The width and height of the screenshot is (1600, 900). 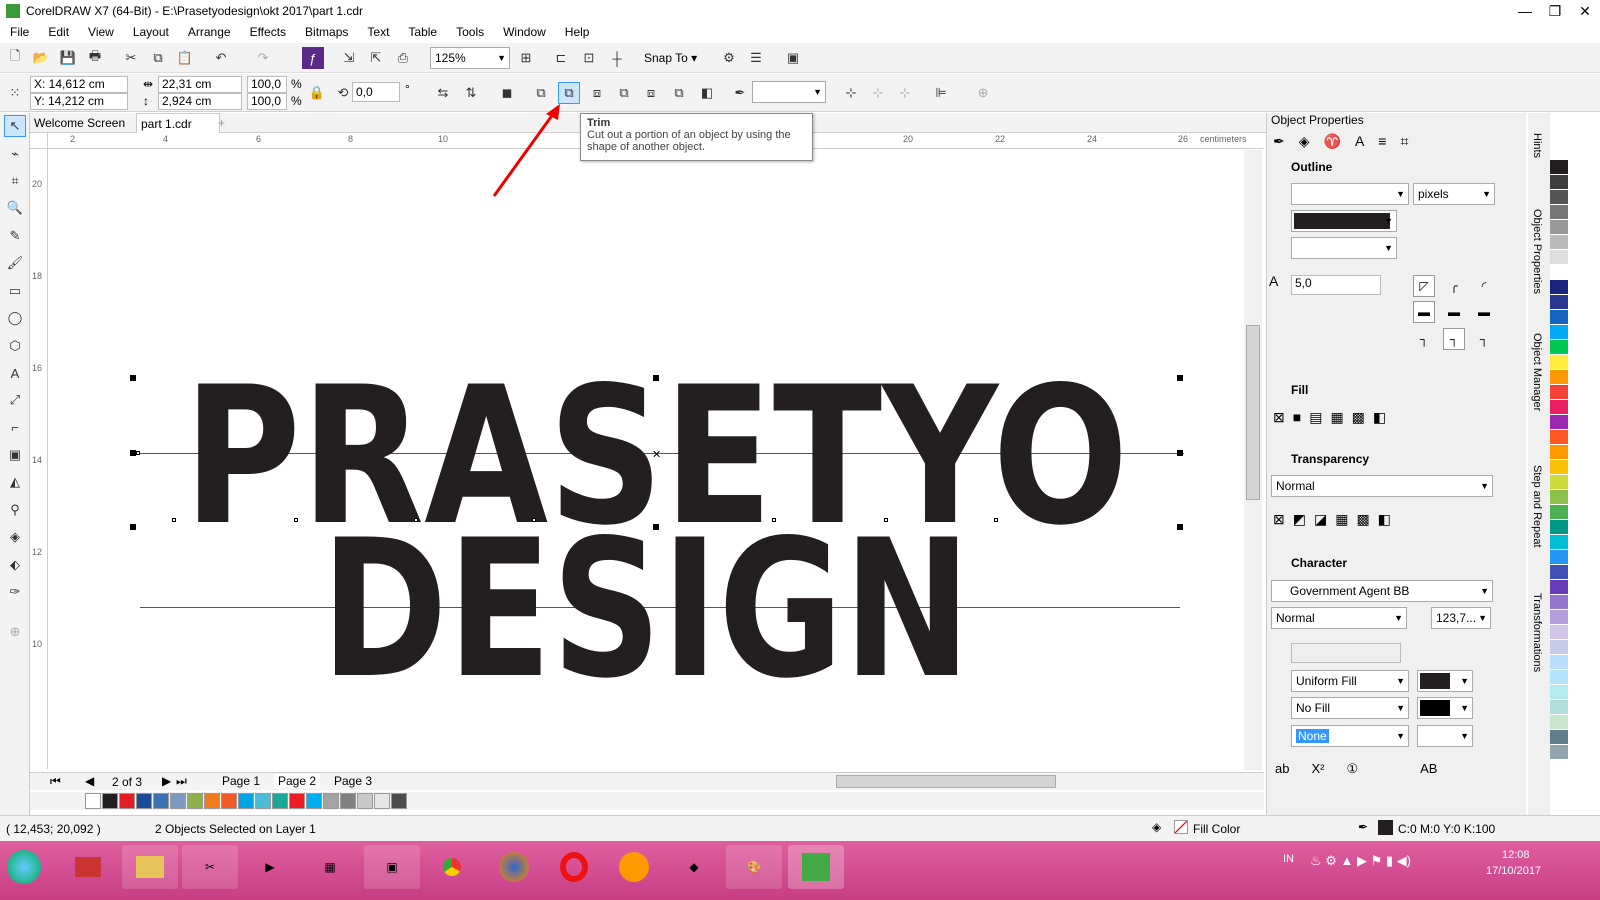 What do you see at coordinates (1279, 141) in the screenshot?
I see `outline-pen-icon: ✒` at bounding box center [1279, 141].